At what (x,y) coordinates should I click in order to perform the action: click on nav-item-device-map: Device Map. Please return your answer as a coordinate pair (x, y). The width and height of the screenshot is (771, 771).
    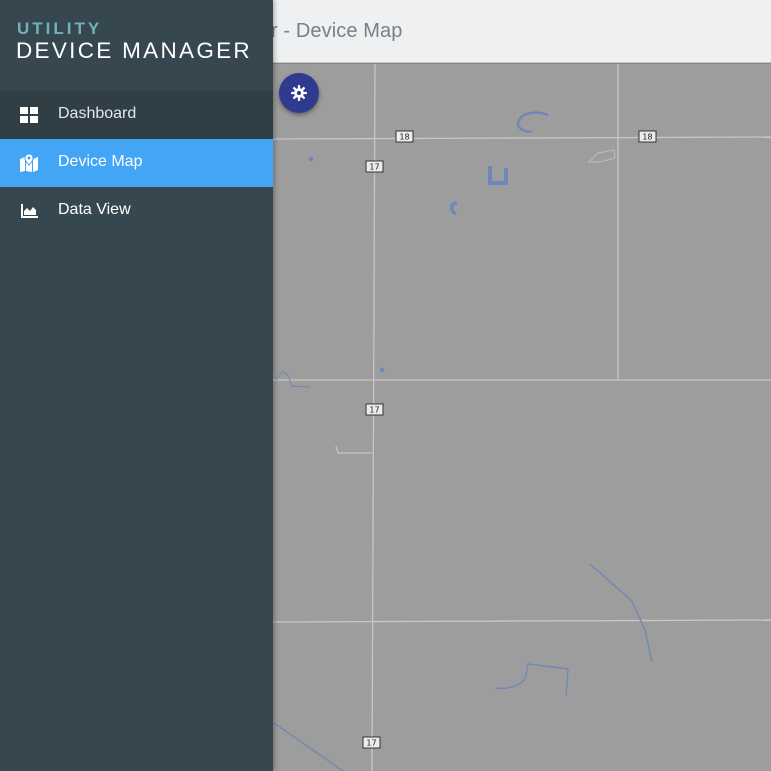
    Looking at the image, I should click on (136, 163).